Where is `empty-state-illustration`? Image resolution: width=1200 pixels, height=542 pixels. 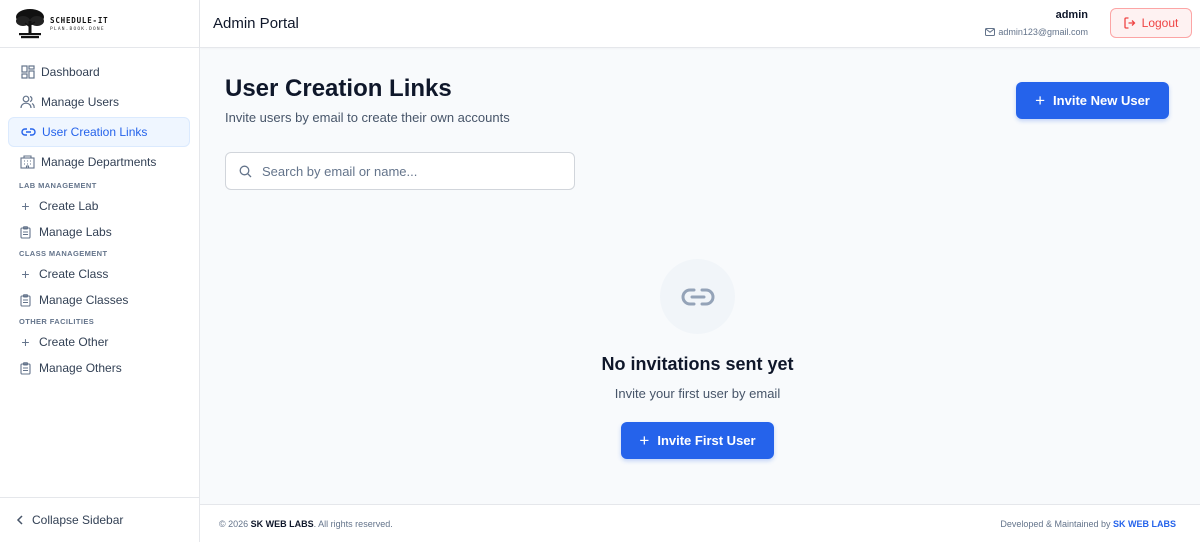 empty-state-illustration is located at coordinates (697, 296).